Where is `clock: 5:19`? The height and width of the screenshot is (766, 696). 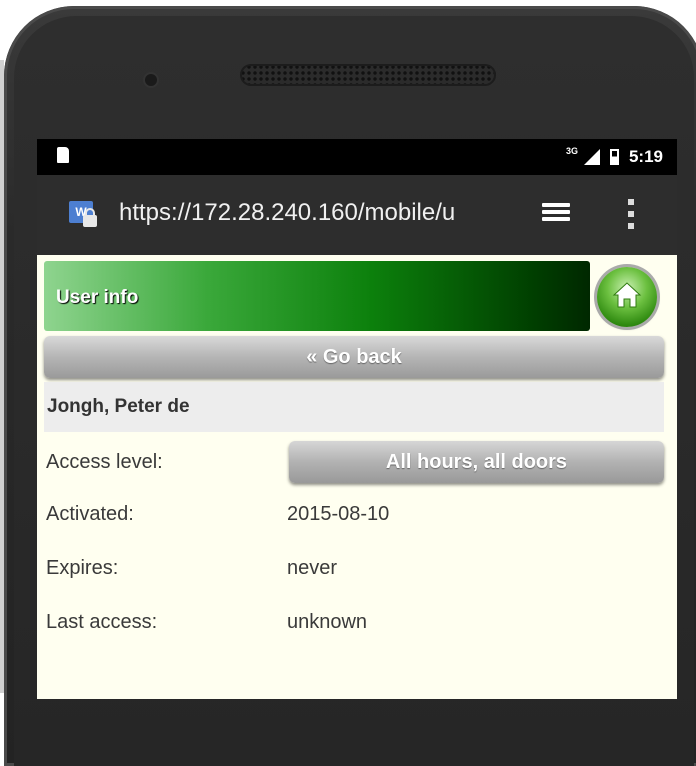 clock: 5:19 is located at coordinates (645, 156).